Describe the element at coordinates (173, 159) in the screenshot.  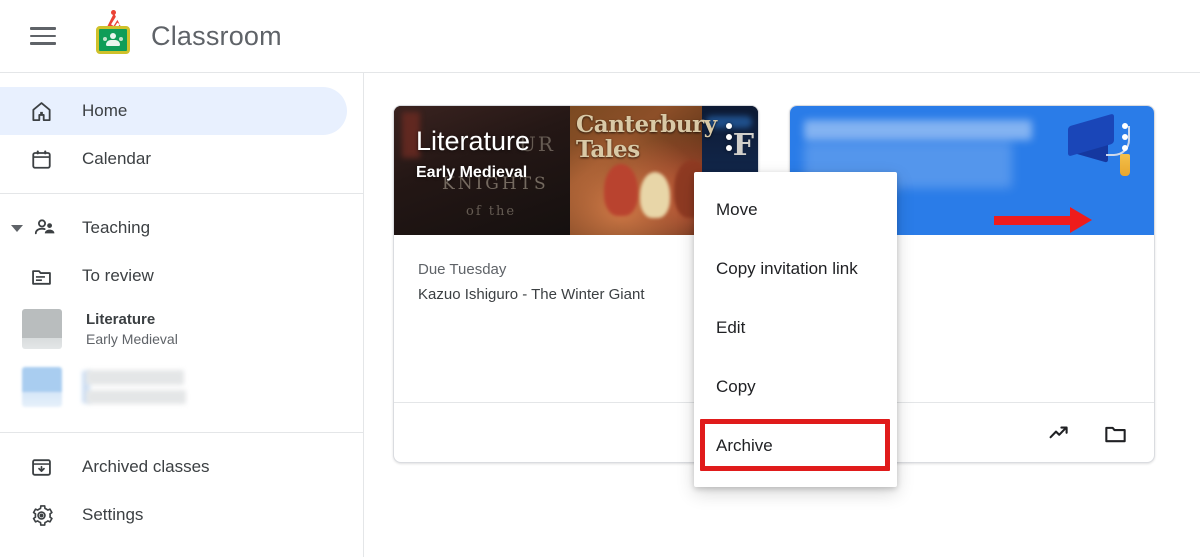
I see `sidebar-item-calendar: Calendar` at that location.